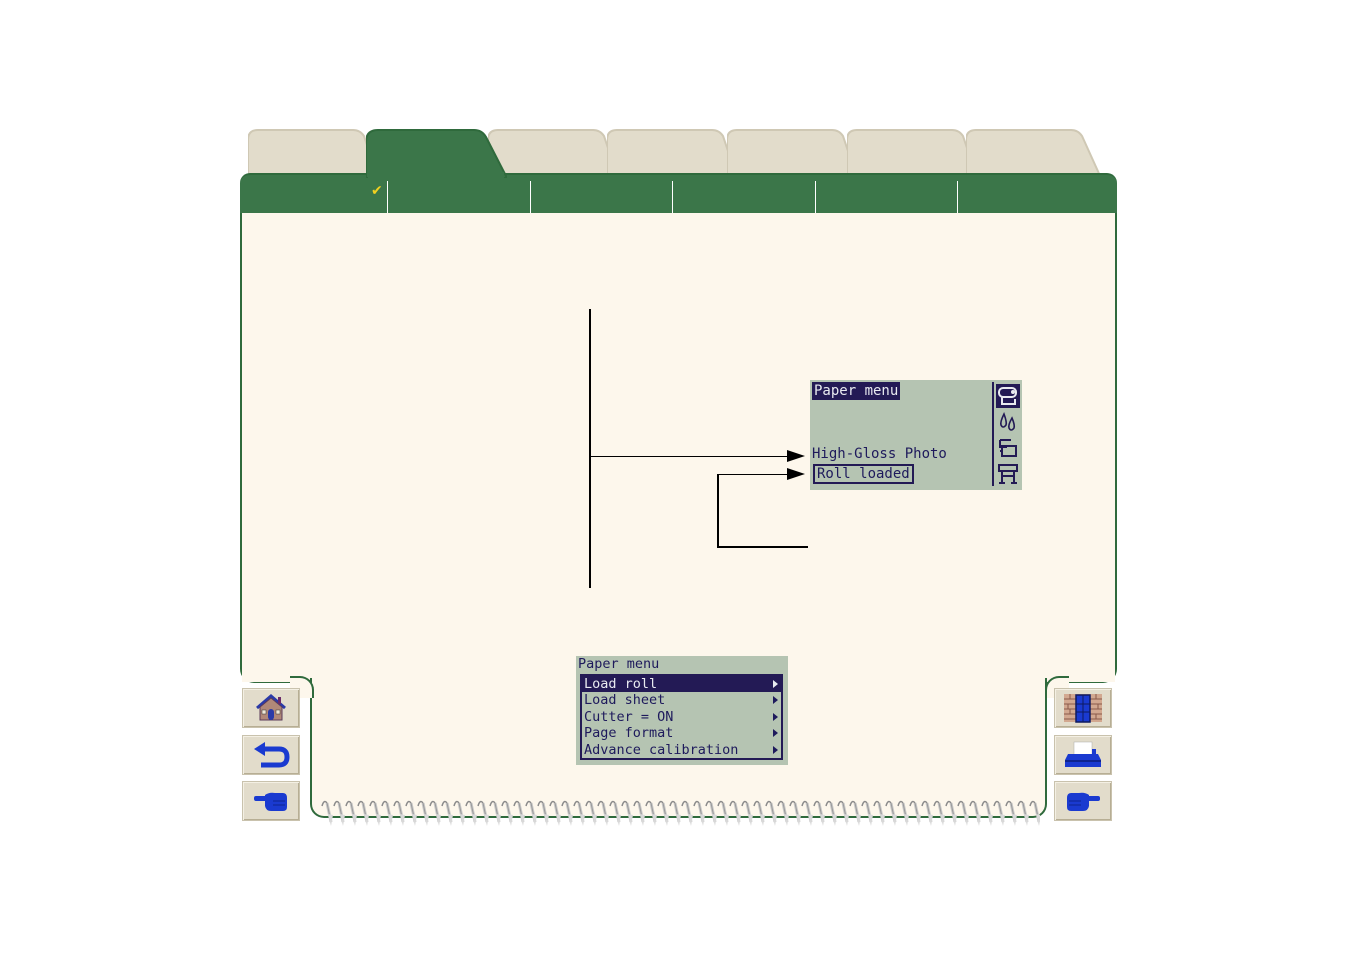 Image resolution: width=1351 pixels, height=954 pixels. I want to click on tab-2-active, so click(437, 153).